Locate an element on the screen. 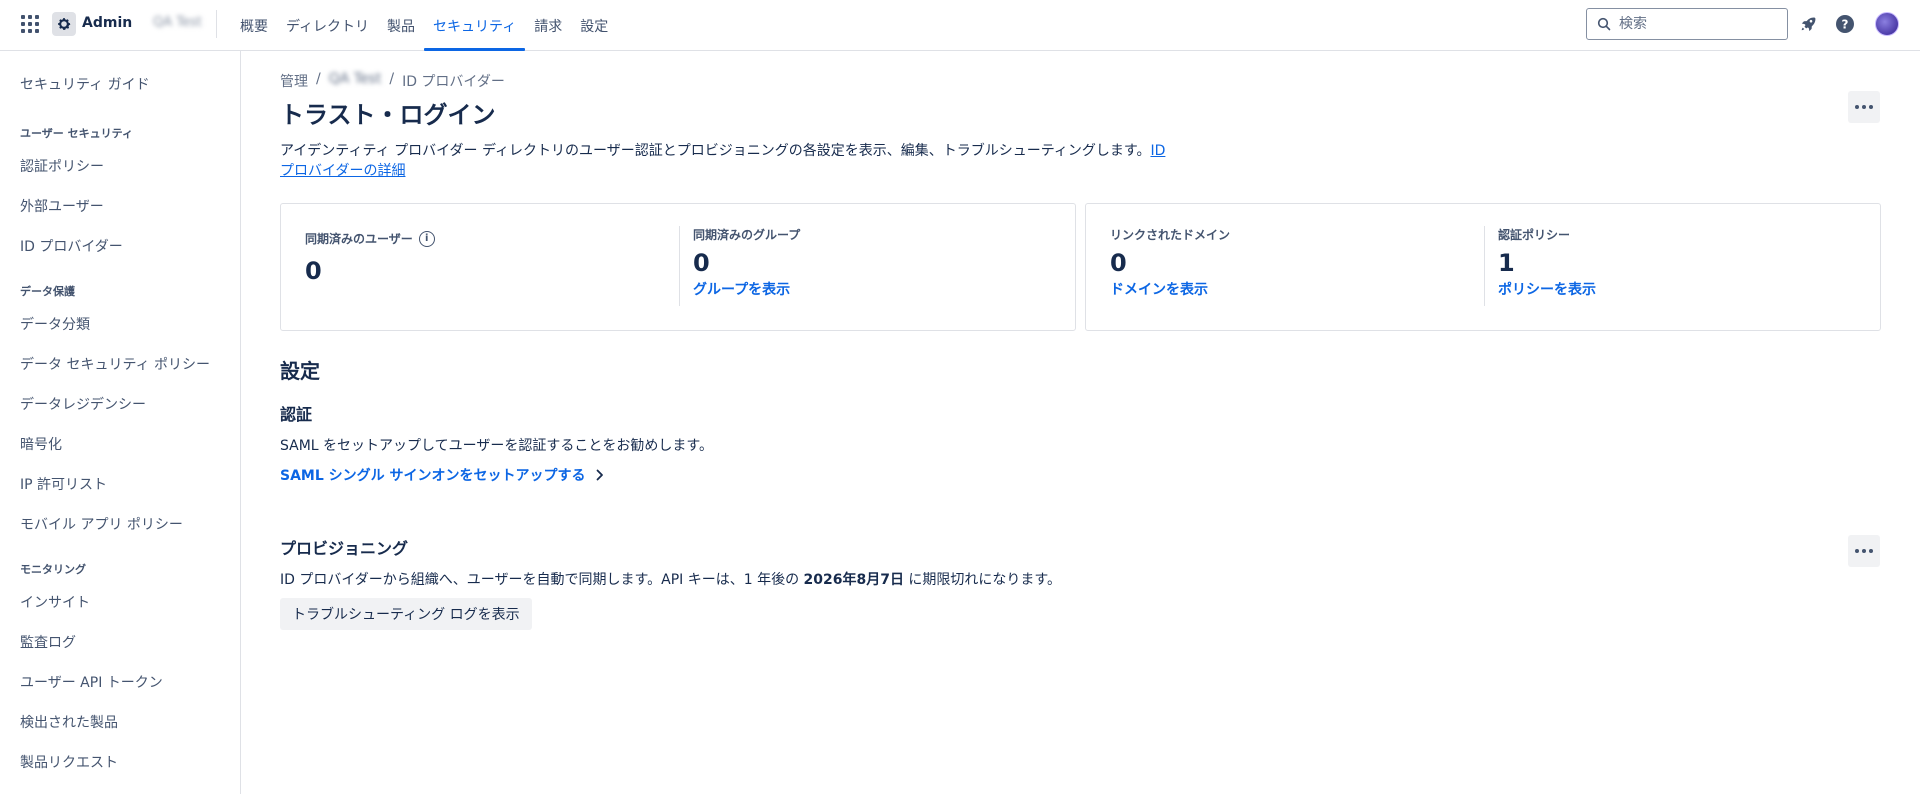 The image size is (1920, 794). help-icon: ? is located at coordinates (1845, 24).